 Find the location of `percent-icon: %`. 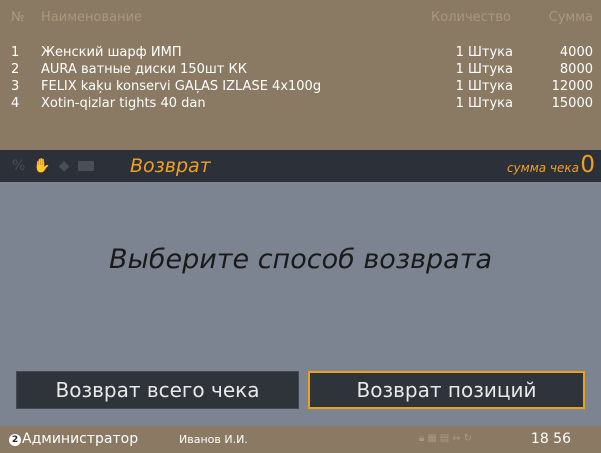

percent-icon: % is located at coordinates (18, 166).